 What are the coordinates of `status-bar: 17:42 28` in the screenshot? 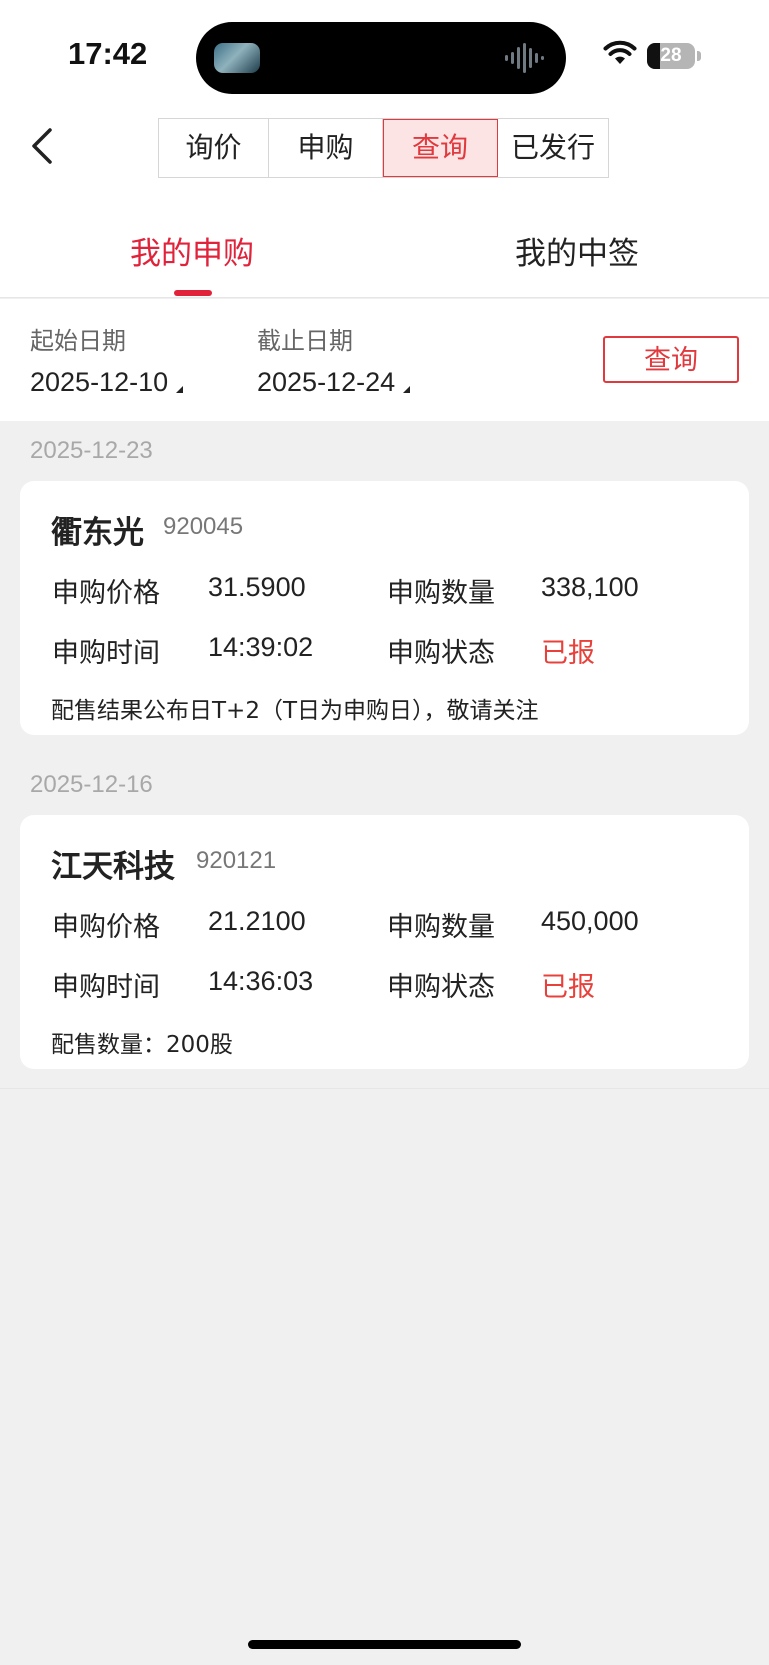 It's located at (384, 55).